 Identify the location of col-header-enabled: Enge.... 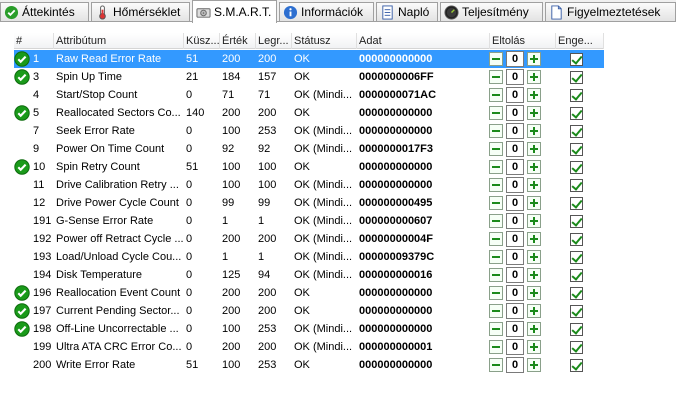
(580, 41).